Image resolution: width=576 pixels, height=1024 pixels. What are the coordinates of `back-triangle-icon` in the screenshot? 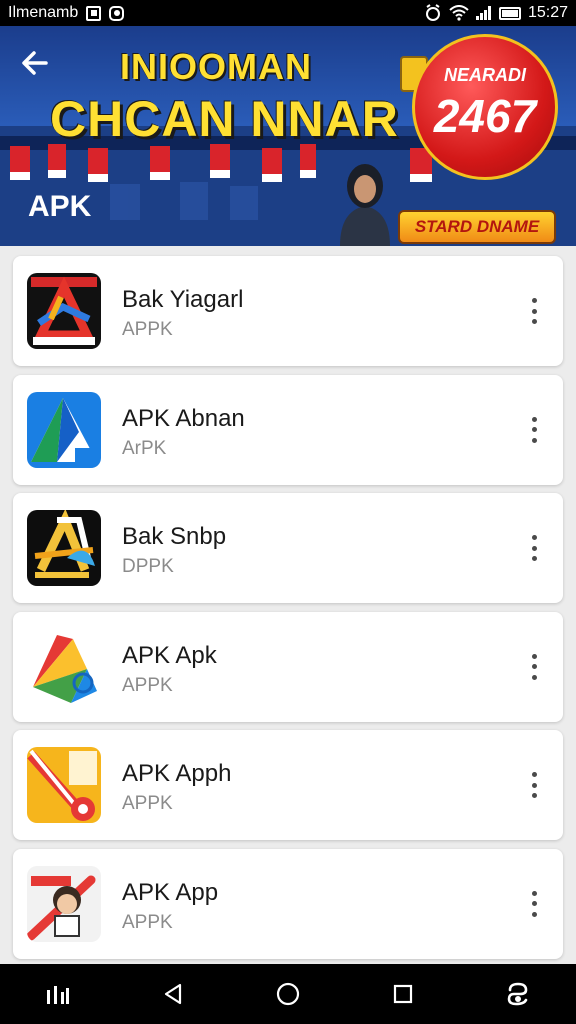 It's located at (173, 994).